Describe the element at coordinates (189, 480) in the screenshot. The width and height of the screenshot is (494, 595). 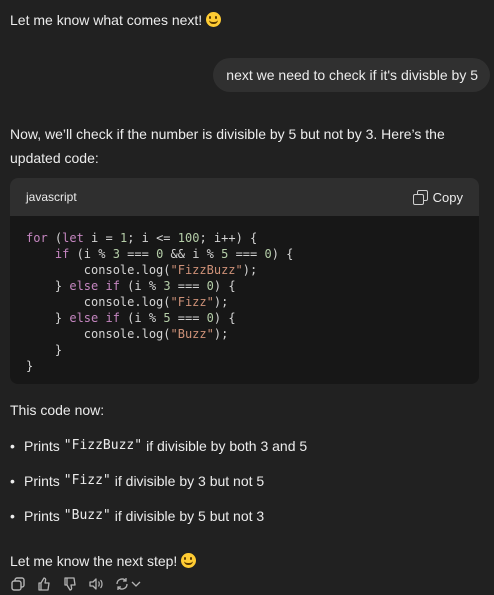
I see `bullet-suffix: if divisible by 3 but not 5` at that location.